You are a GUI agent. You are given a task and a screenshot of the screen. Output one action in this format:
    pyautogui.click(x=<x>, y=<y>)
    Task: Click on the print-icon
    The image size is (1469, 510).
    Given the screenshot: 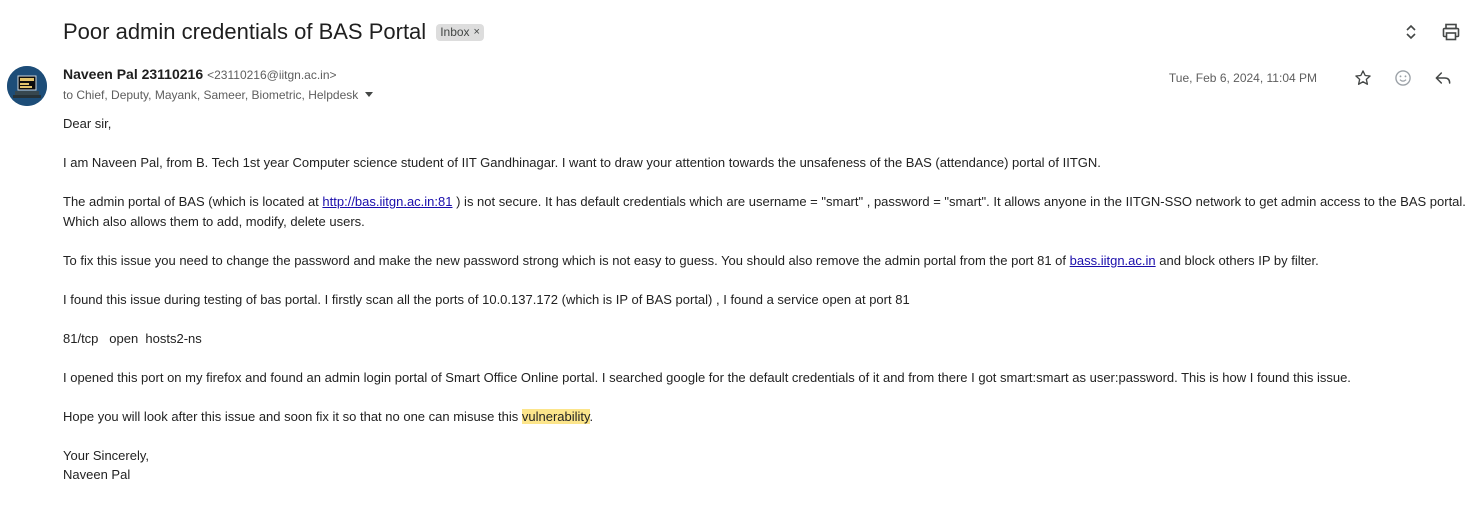 What is the action you would take?
    pyautogui.click(x=1451, y=32)
    